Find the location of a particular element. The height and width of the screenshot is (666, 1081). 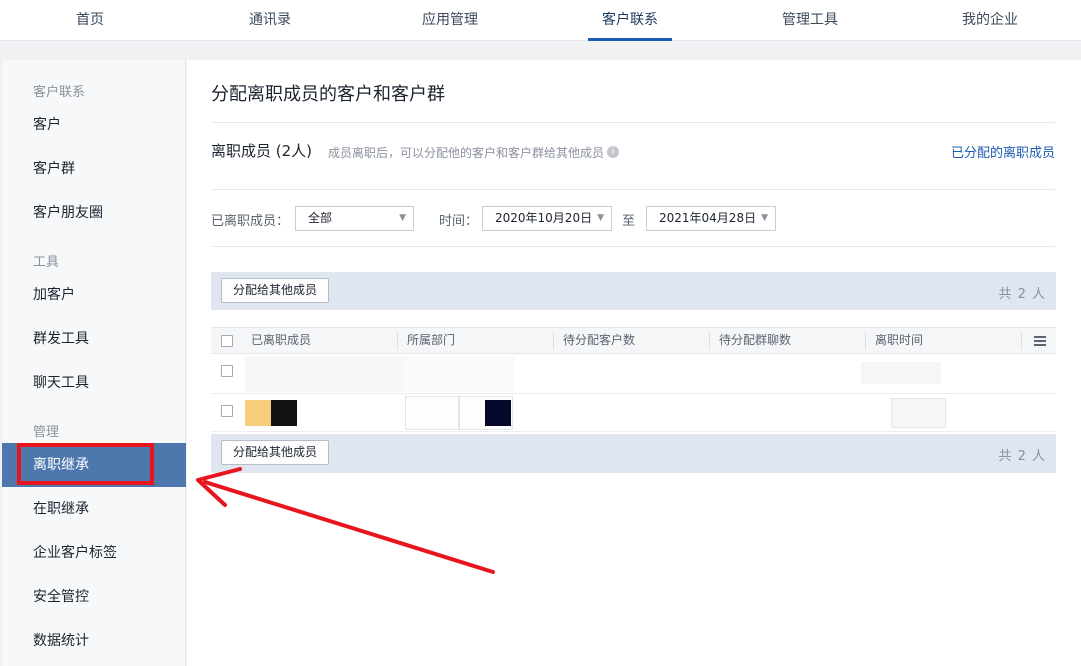

start-date-select: 2020年10月20日 ▼ is located at coordinates (547, 218).